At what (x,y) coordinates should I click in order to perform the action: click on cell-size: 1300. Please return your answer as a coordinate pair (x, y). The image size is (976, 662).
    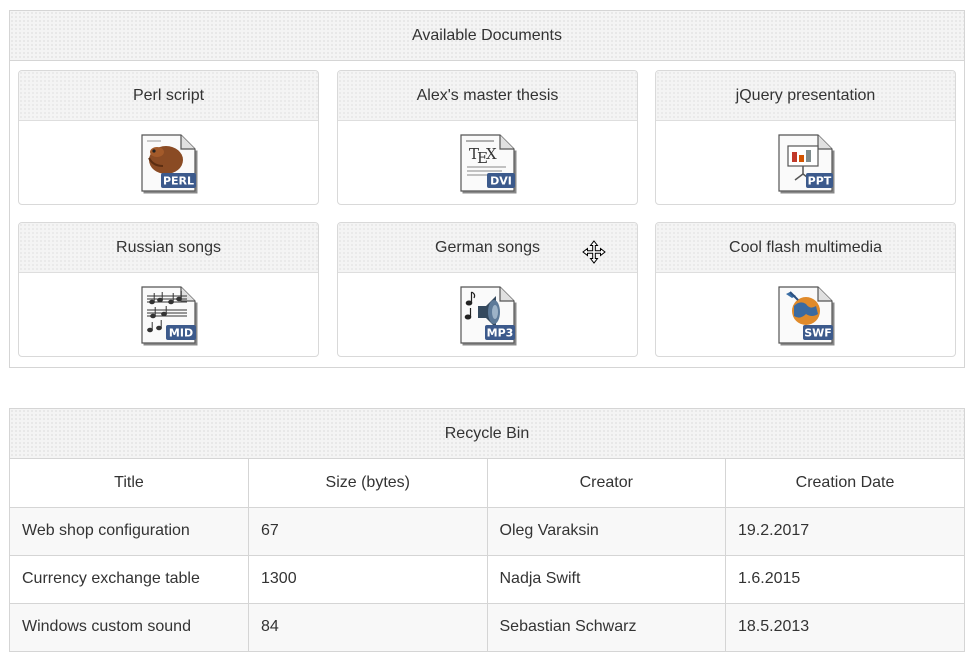
    Looking at the image, I should click on (368, 579).